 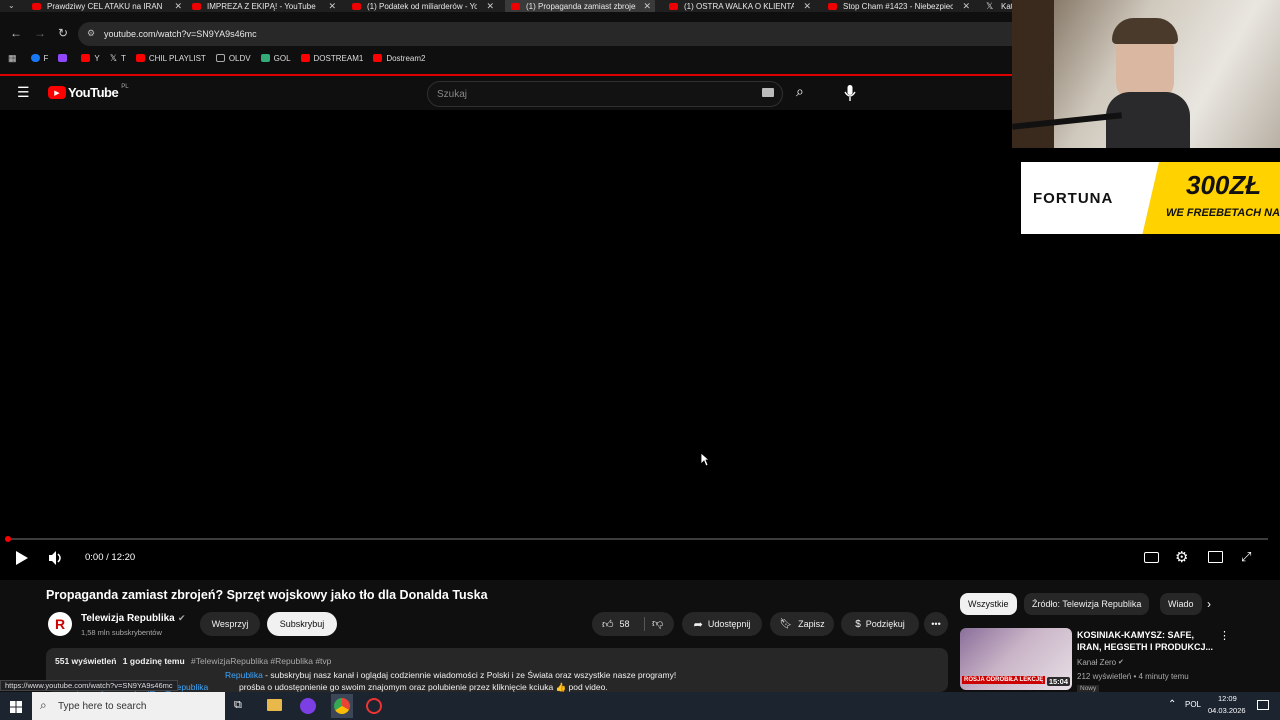 I want to click on chip-news: Wiado, so click(x=1181, y=604).